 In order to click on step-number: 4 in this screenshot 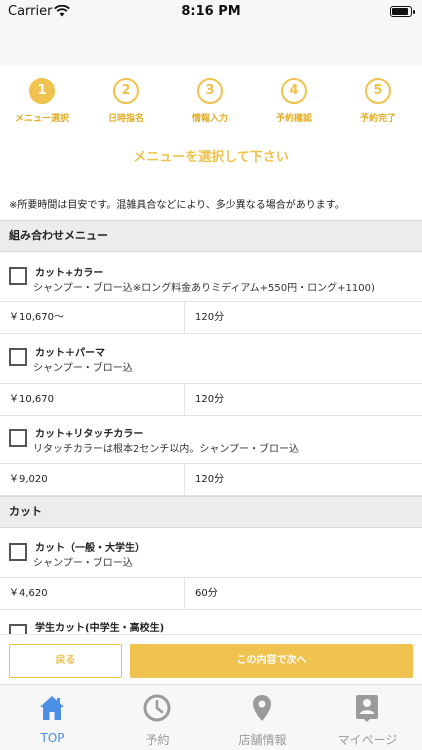, I will do `click(294, 91)`.